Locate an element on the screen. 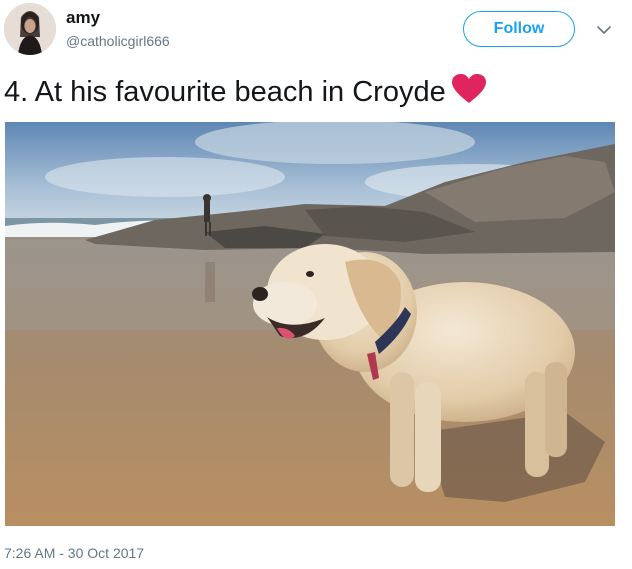 The width and height of the screenshot is (632, 569). display-name: amy is located at coordinates (83, 18).